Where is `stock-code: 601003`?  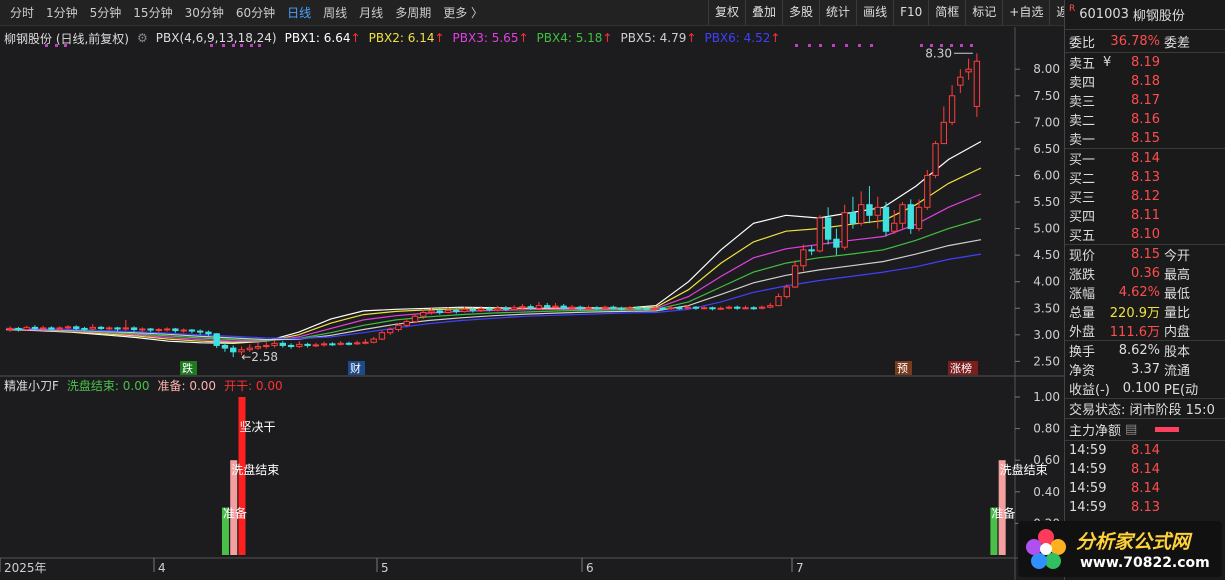
stock-code: 601003 is located at coordinates (1104, 14).